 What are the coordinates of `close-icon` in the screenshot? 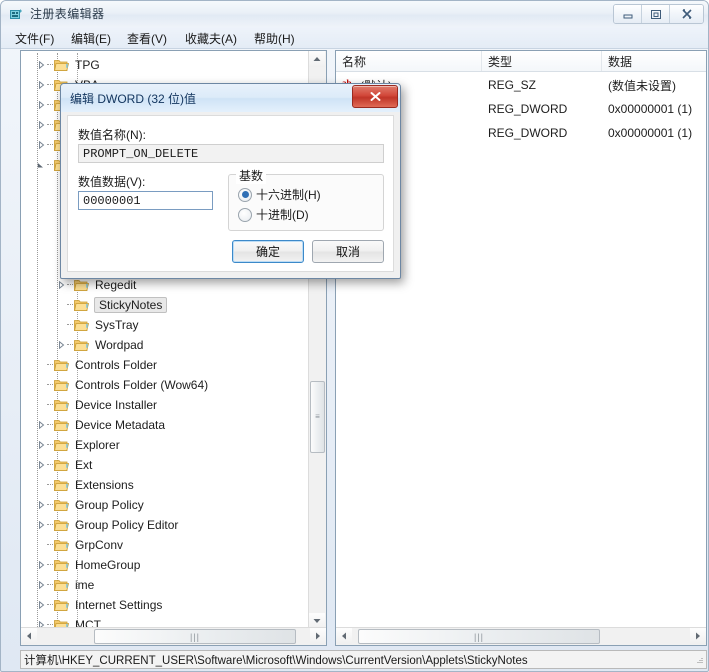 It's located at (686, 14).